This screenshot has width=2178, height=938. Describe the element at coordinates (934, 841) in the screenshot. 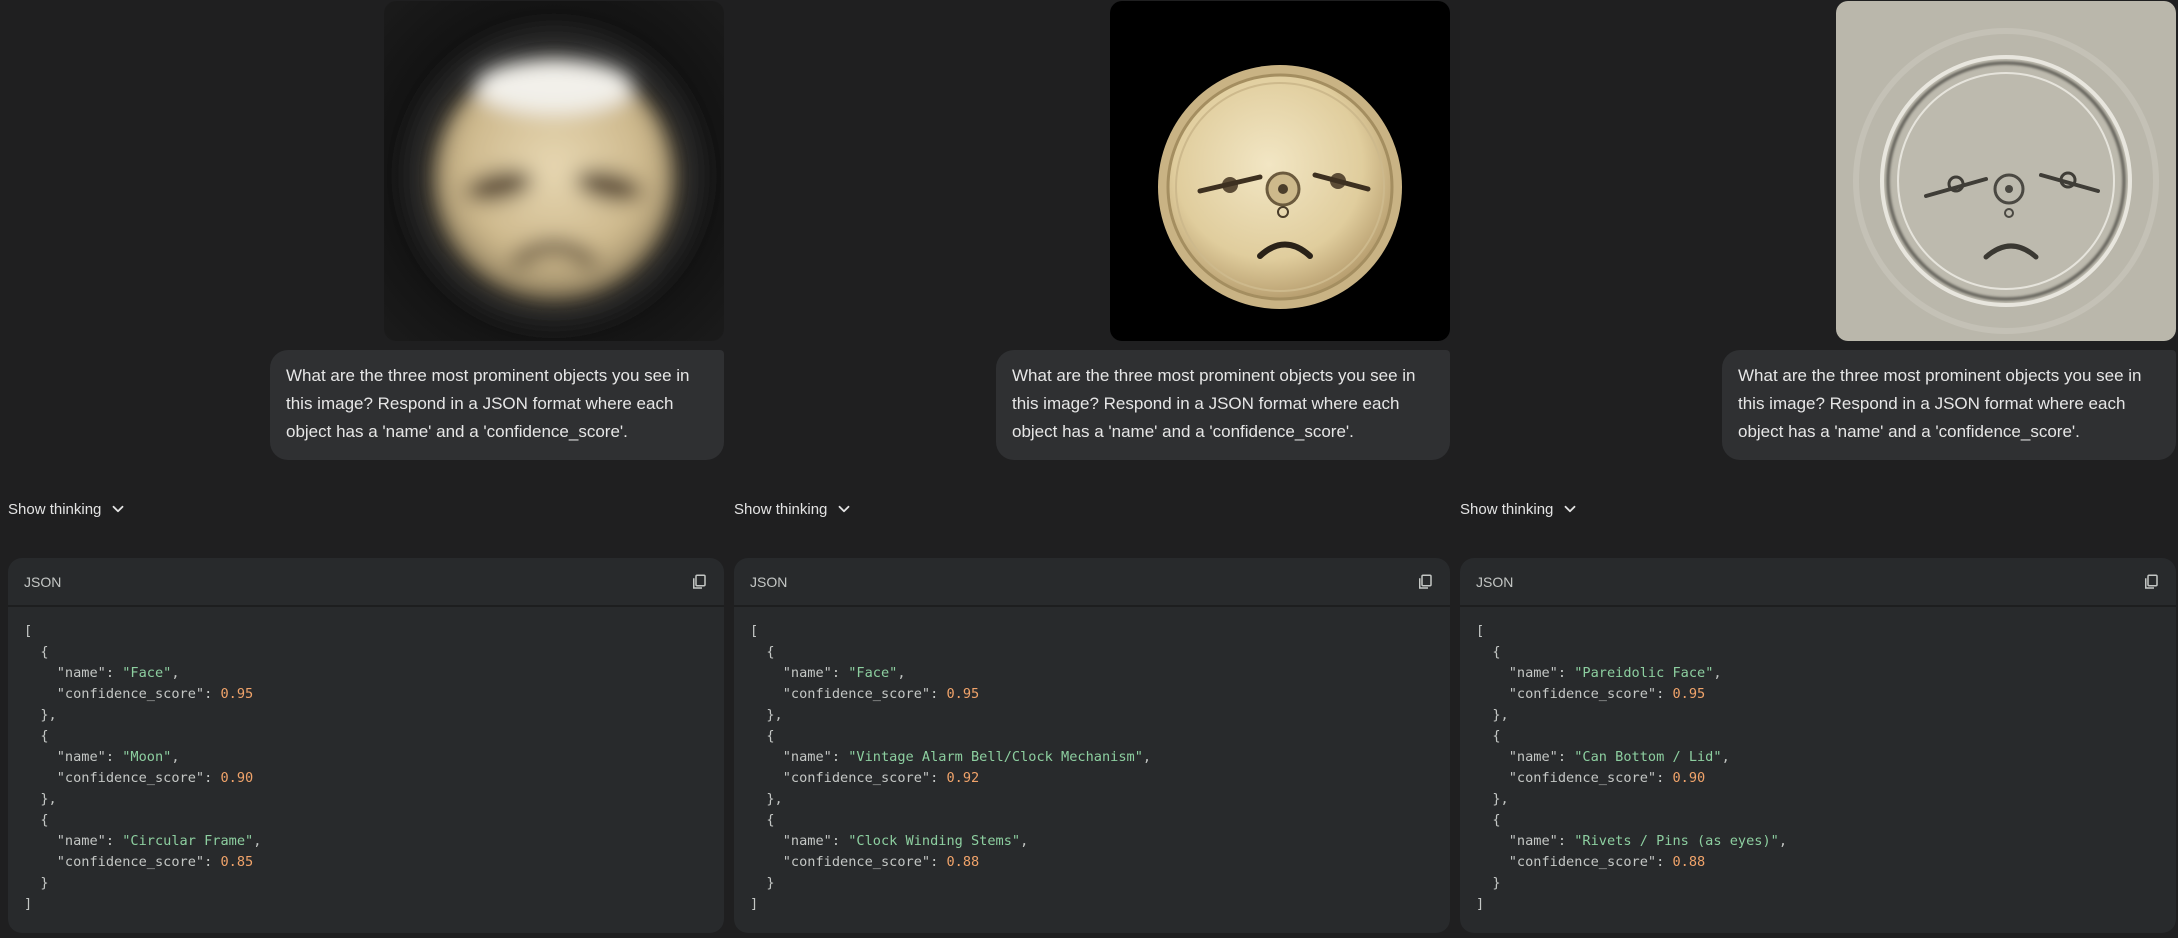

I see `json-name-value: "Clock Winding Stems"` at that location.